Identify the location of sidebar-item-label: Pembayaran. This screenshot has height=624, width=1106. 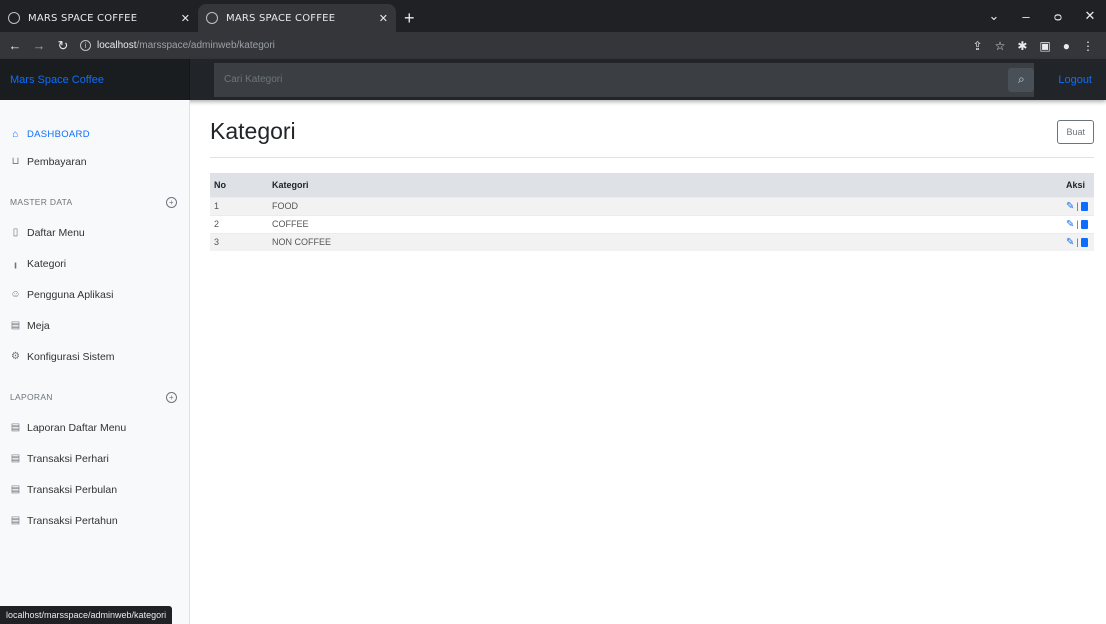
(57, 161).